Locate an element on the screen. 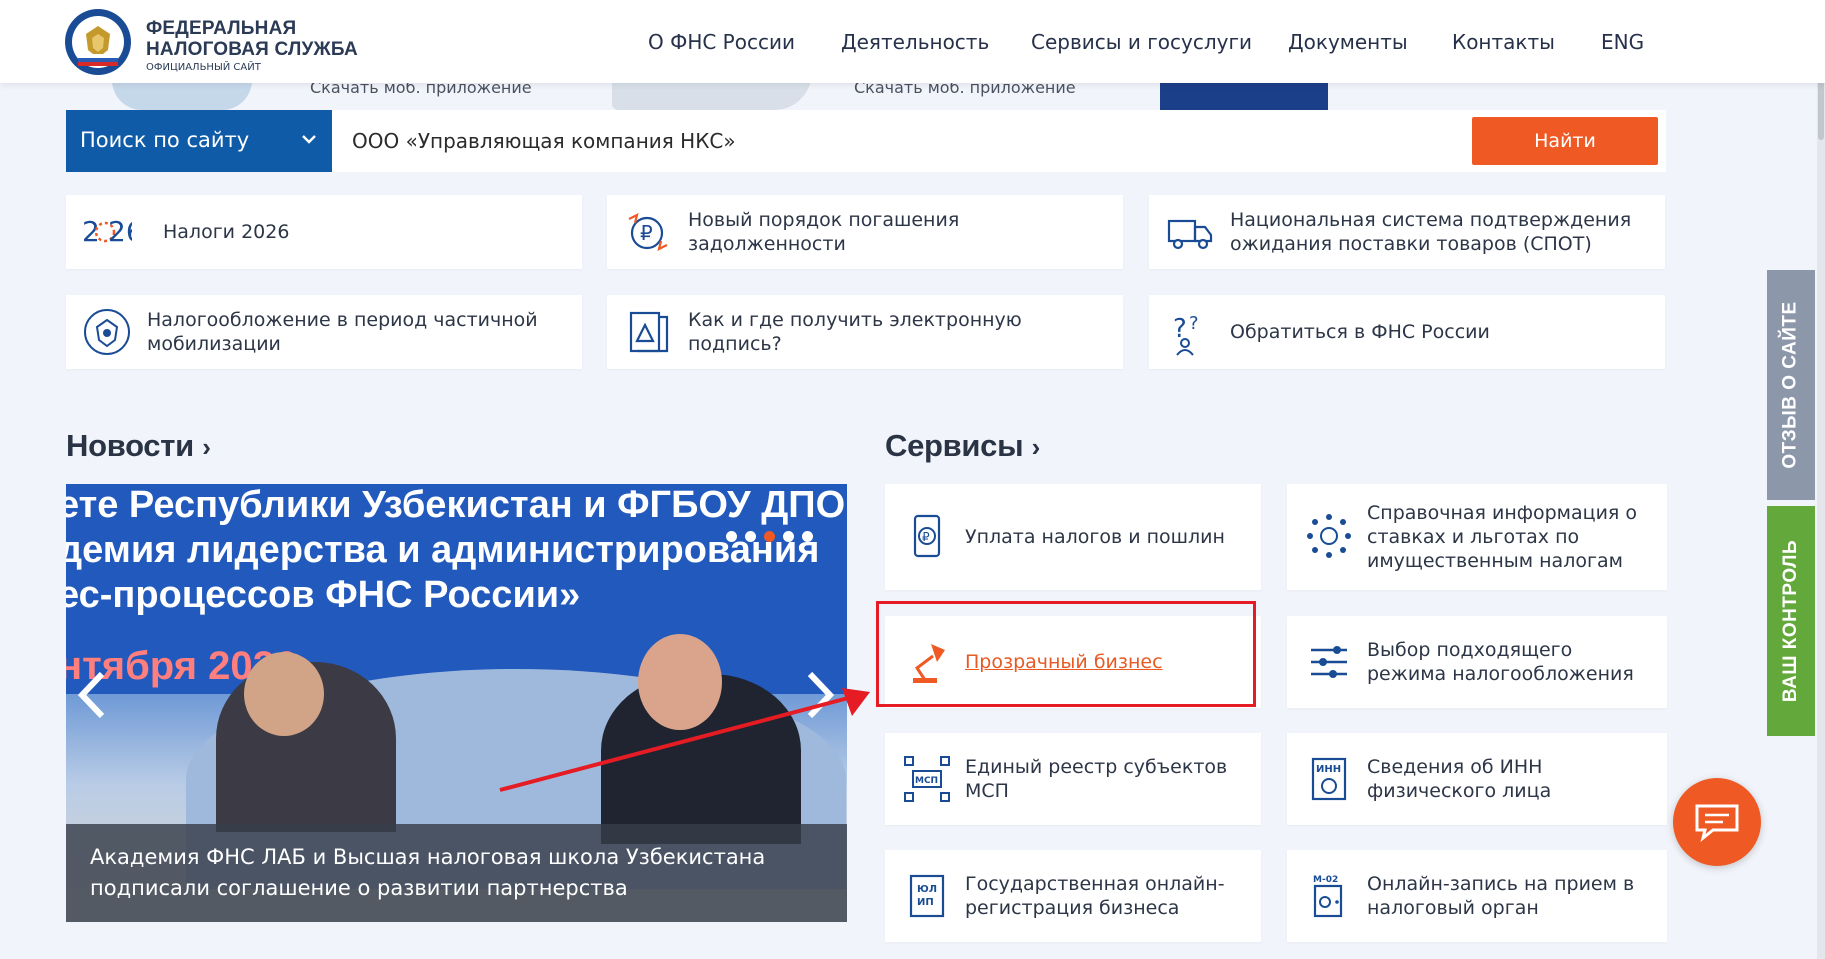  svg-text: ЮЛ is located at coordinates (927, 889).